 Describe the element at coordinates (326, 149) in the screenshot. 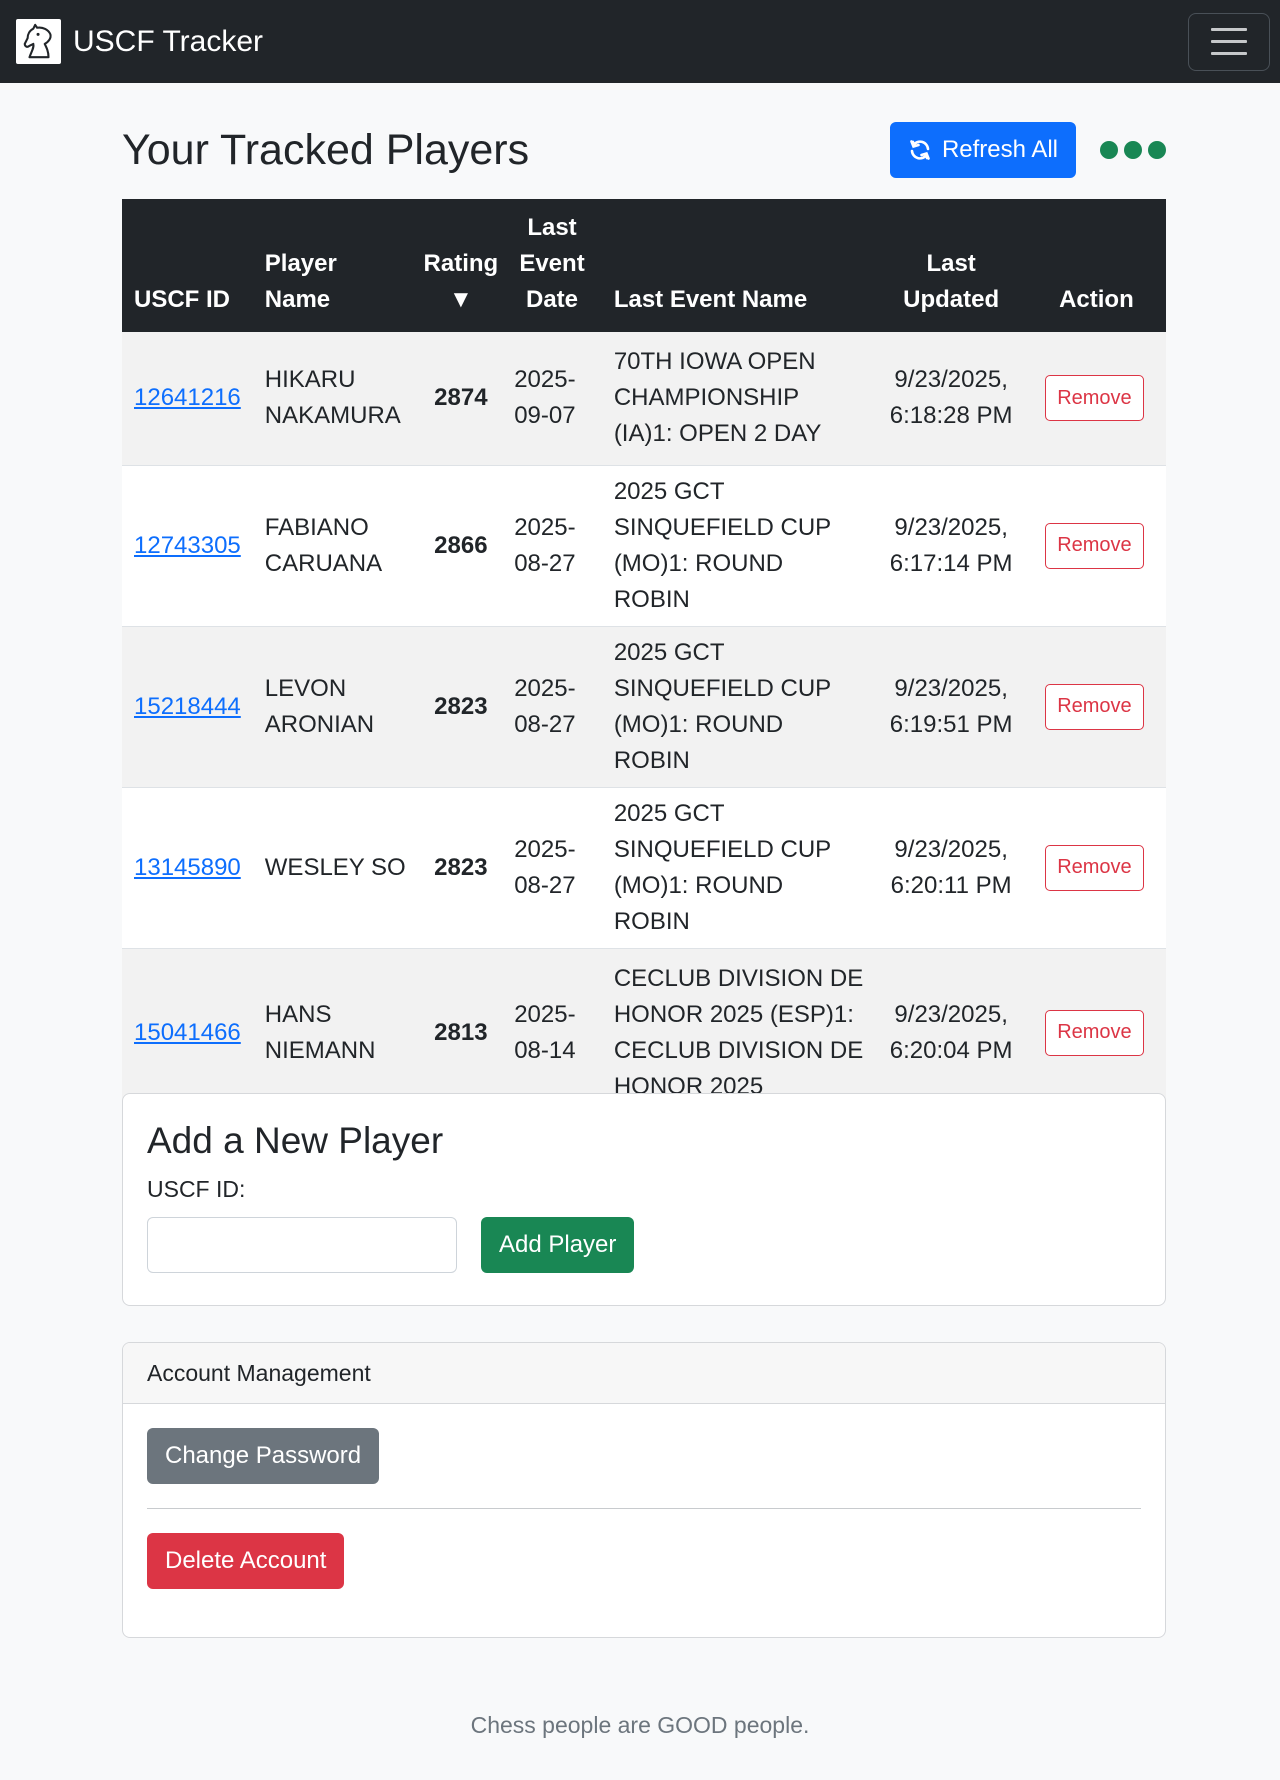

I see `page-title: Your Tracked Players` at that location.